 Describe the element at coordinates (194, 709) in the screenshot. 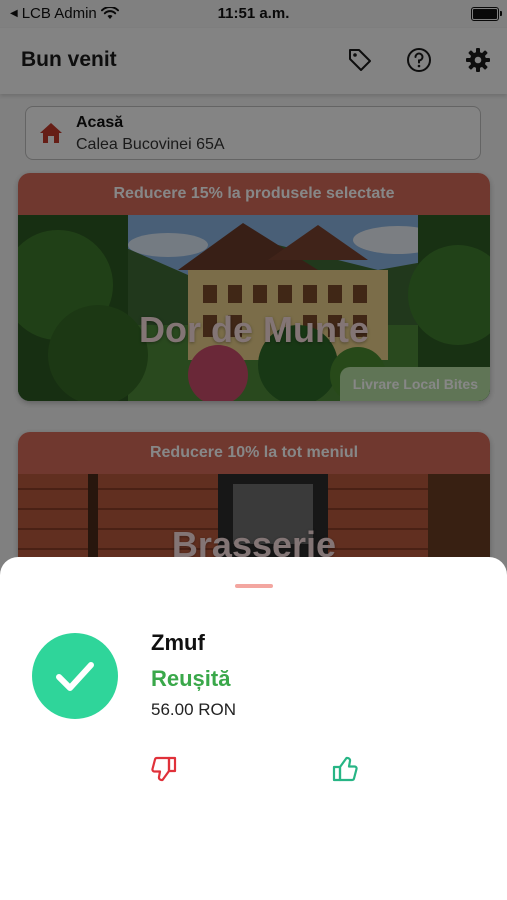

I see `transaction-amount: 56.00 RON` at that location.